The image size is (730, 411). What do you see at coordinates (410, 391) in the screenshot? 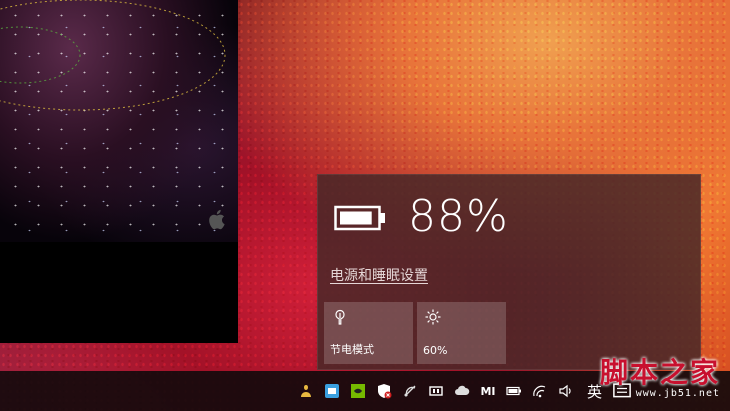
I see `network-warning-icon` at bounding box center [410, 391].